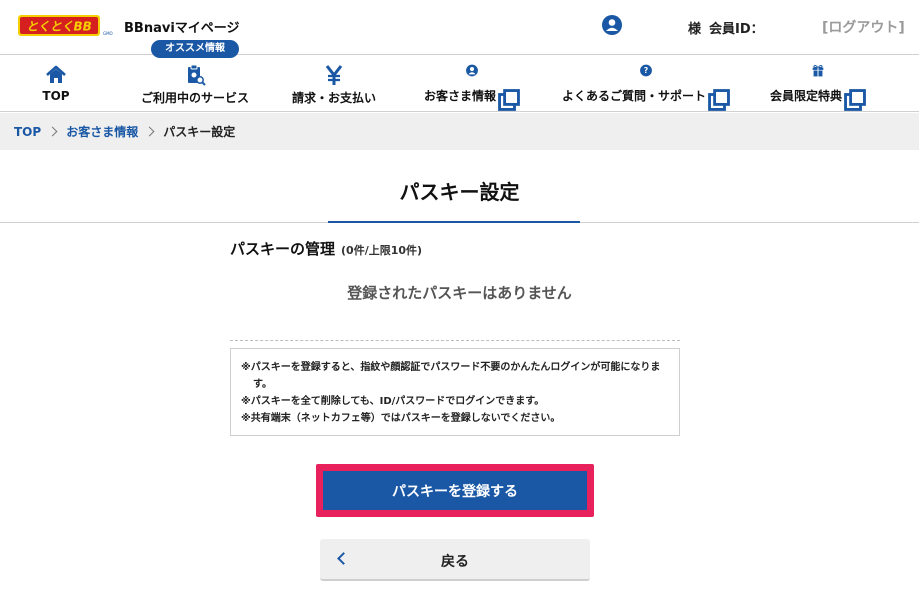 This screenshot has width=919, height=613. What do you see at coordinates (472, 70) in the screenshot?
I see `user-icon` at bounding box center [472, 70].